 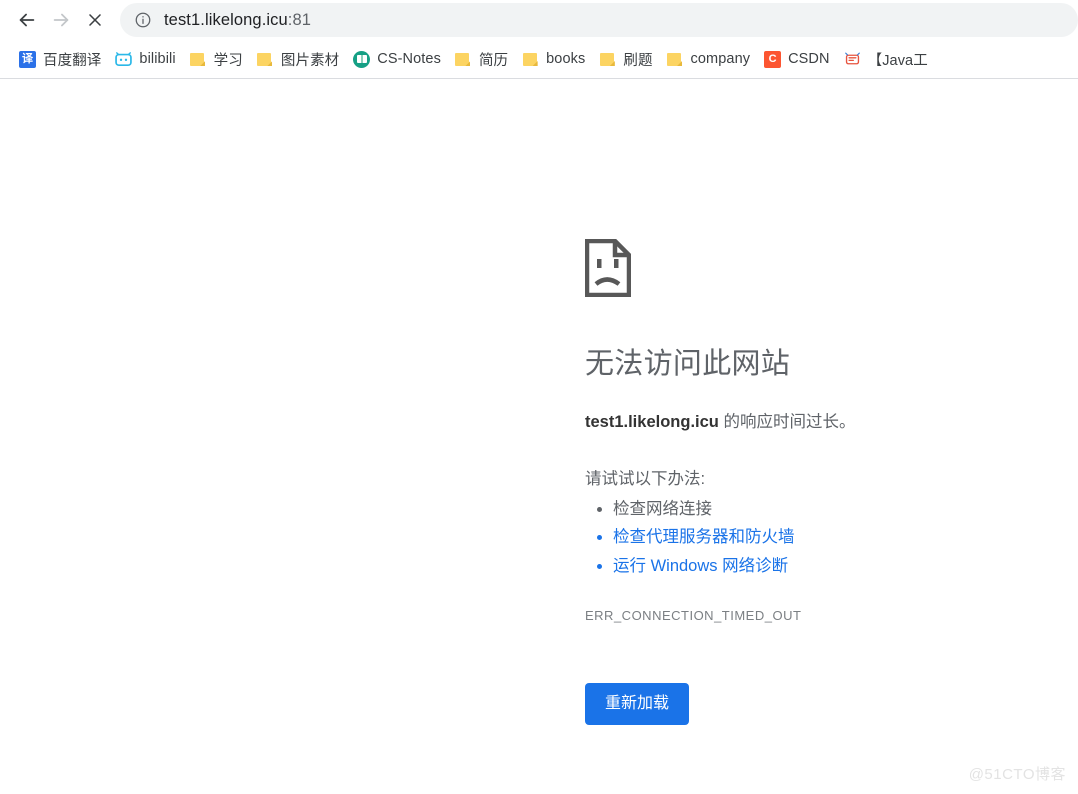 I want to click on address-bar-url: test1.likelong.icu:81, so click(x=237, y=20).